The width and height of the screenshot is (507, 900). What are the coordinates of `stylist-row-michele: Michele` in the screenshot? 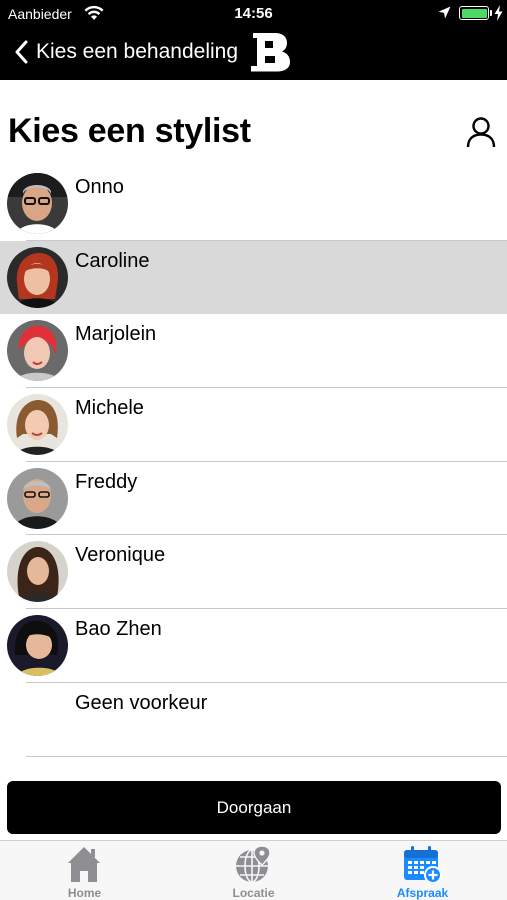 It's located at (253, 425).